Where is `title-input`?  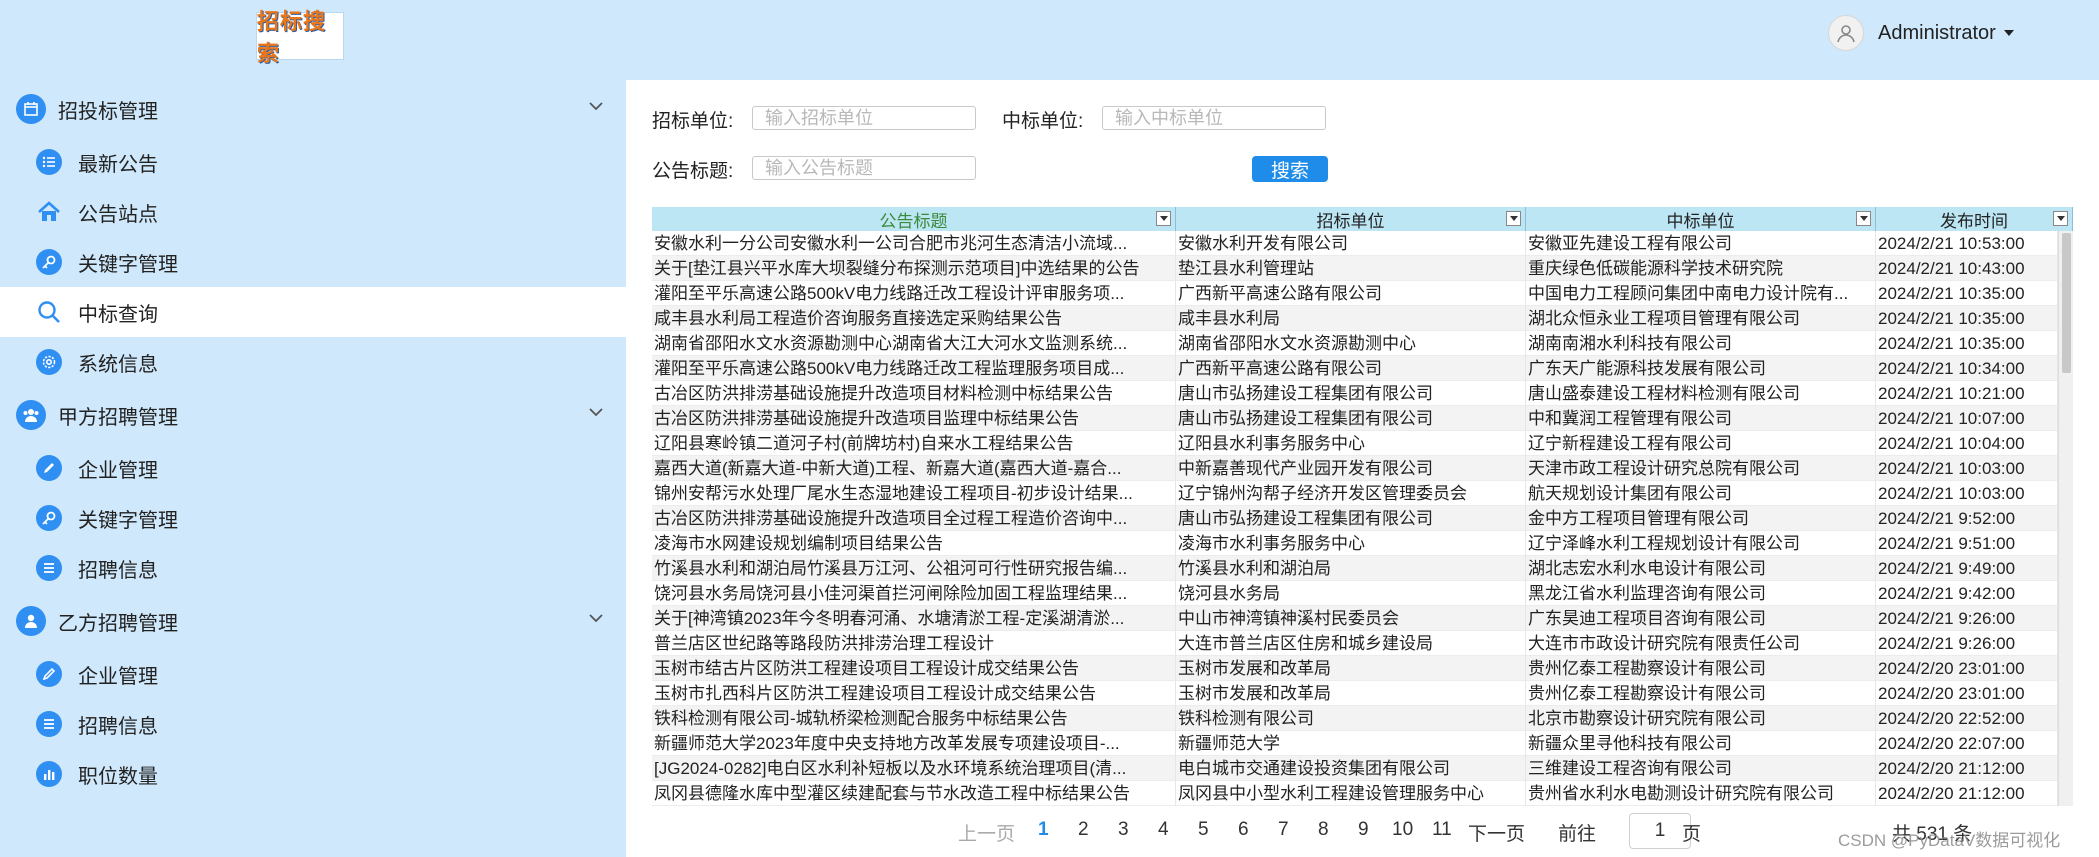 title-input is located at coordinates (864, 168).